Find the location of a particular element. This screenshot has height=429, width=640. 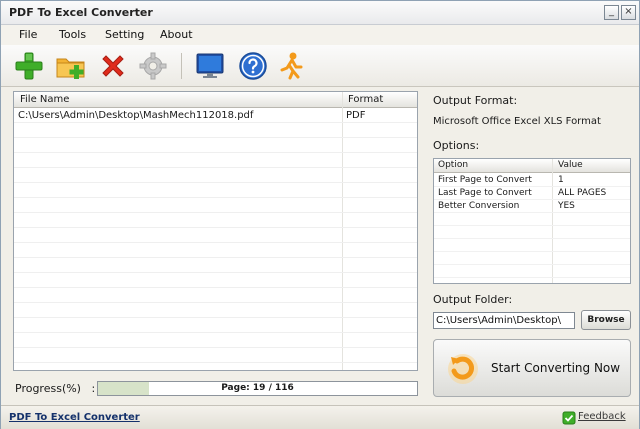

option-row-first-page: First Page to Convert 1 is located at coordinates (532, 181).